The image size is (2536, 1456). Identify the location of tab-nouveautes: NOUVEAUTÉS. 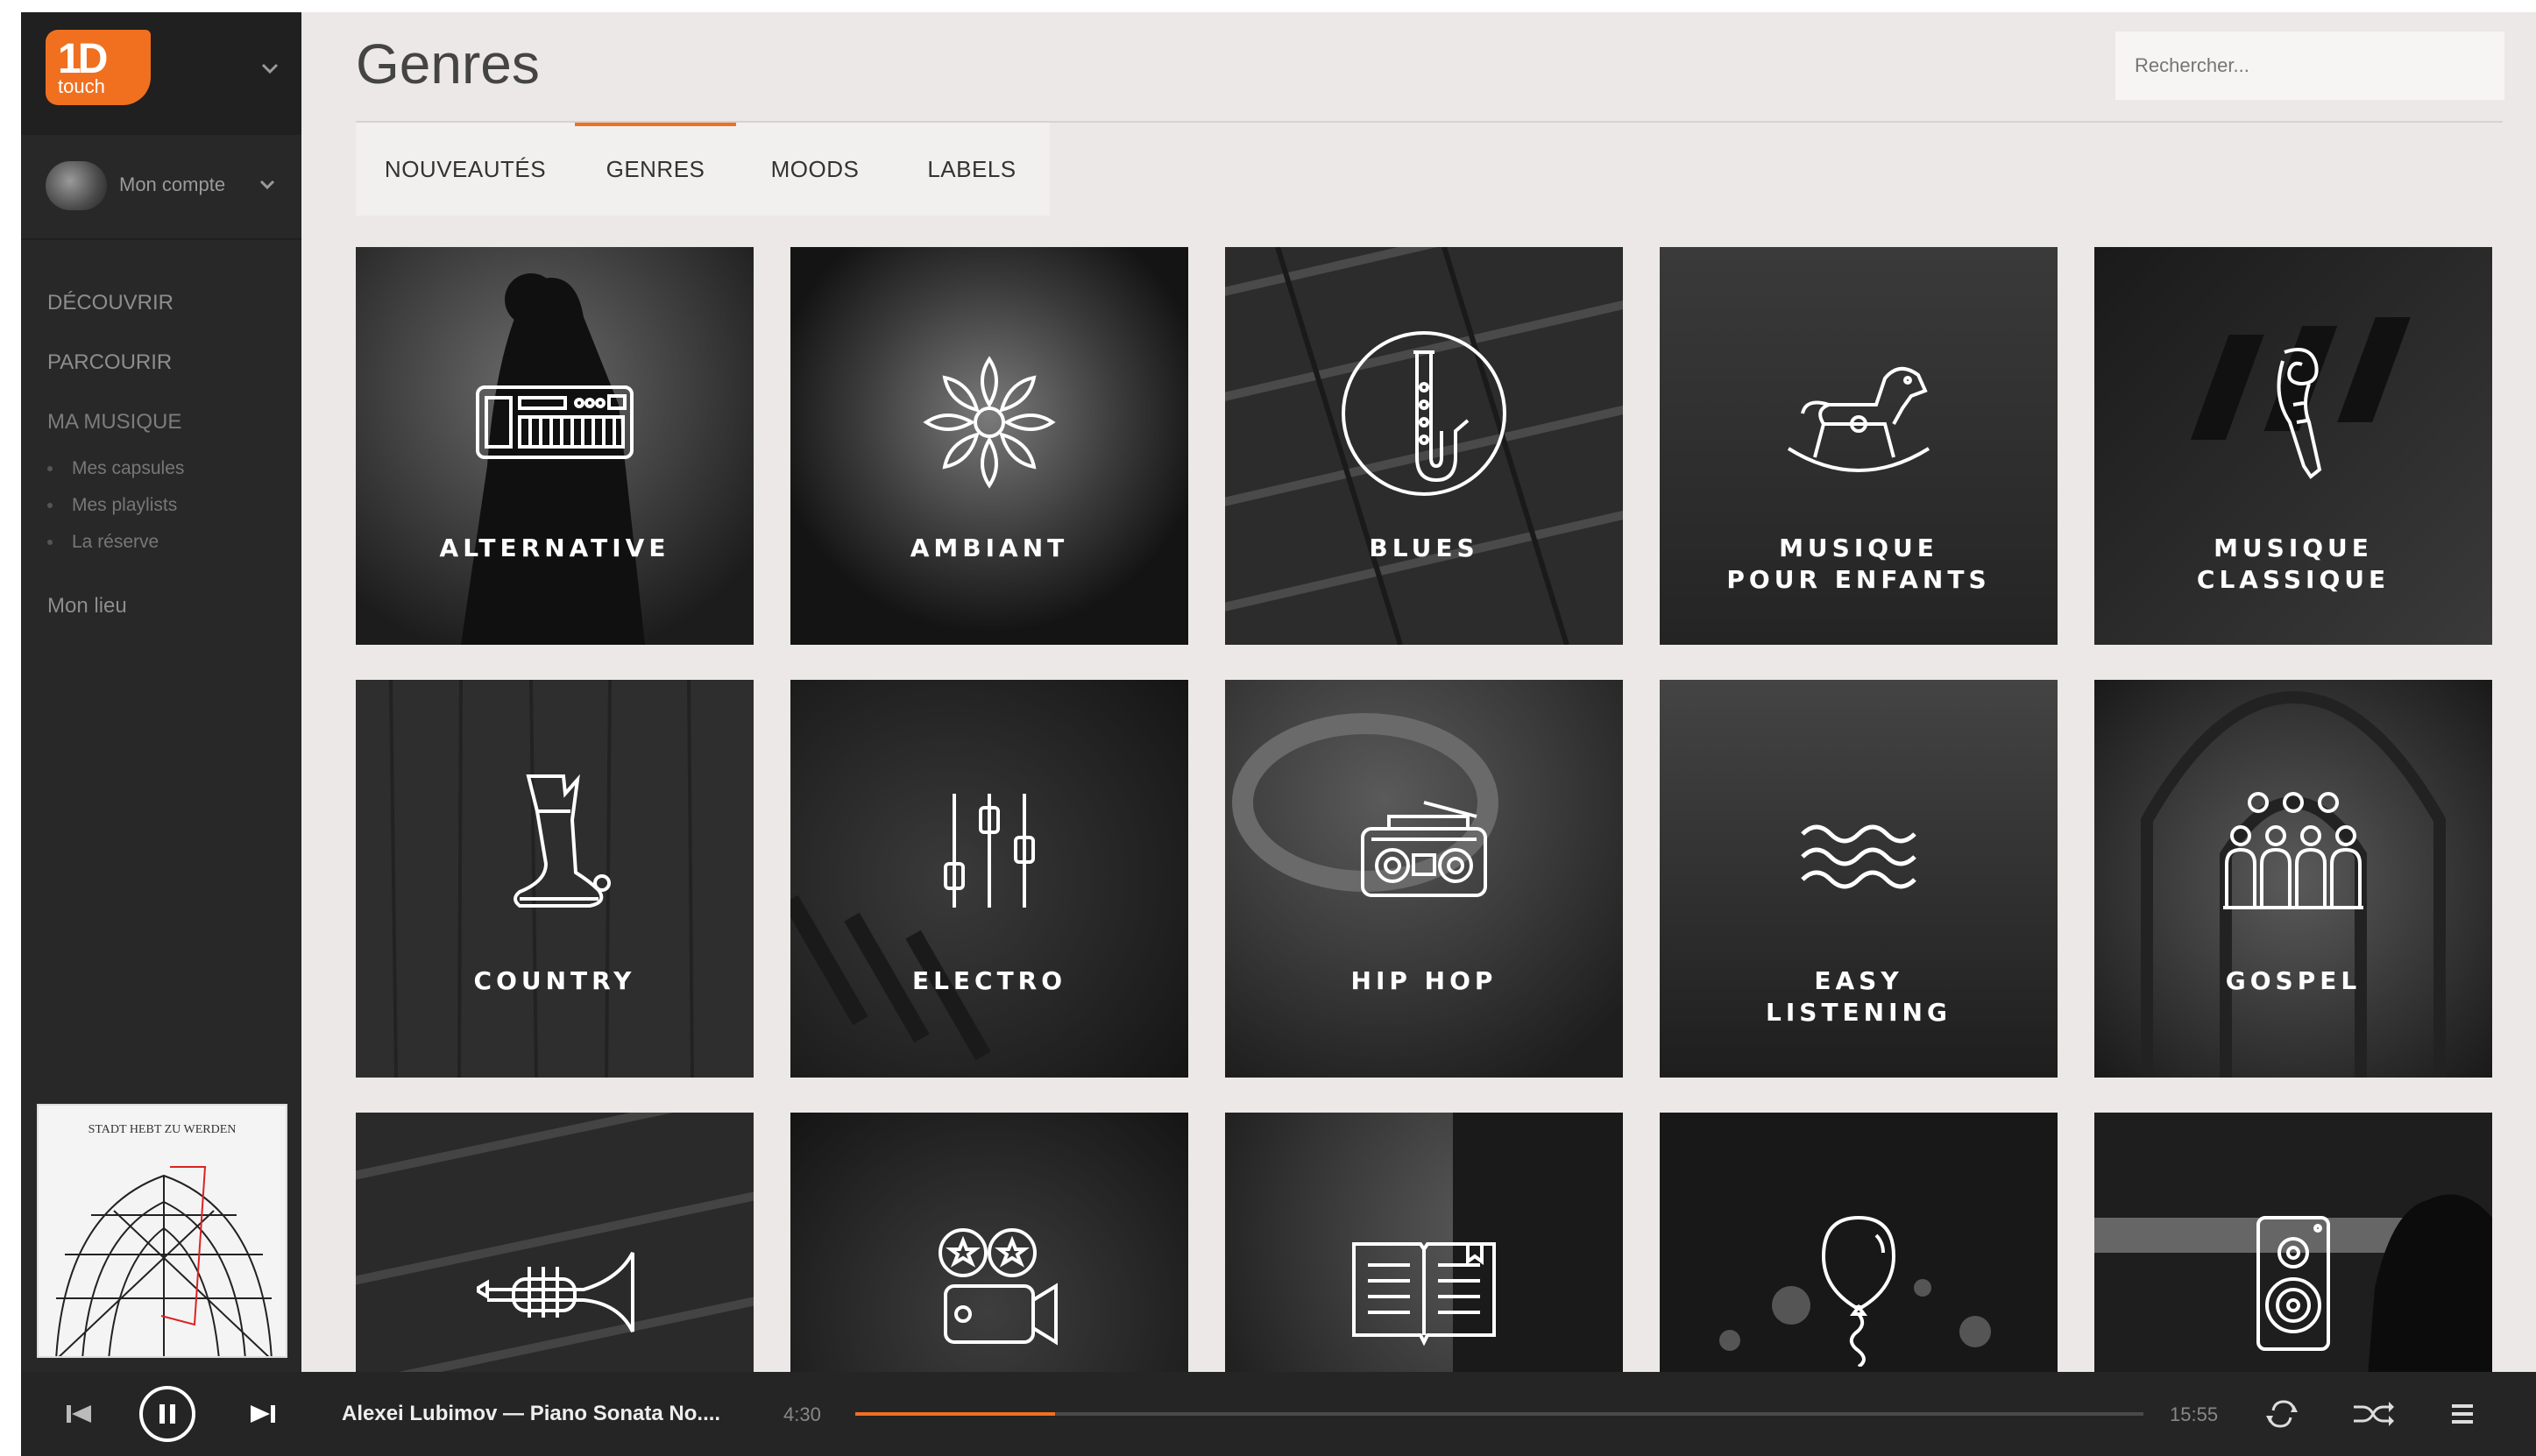
(465, 169).